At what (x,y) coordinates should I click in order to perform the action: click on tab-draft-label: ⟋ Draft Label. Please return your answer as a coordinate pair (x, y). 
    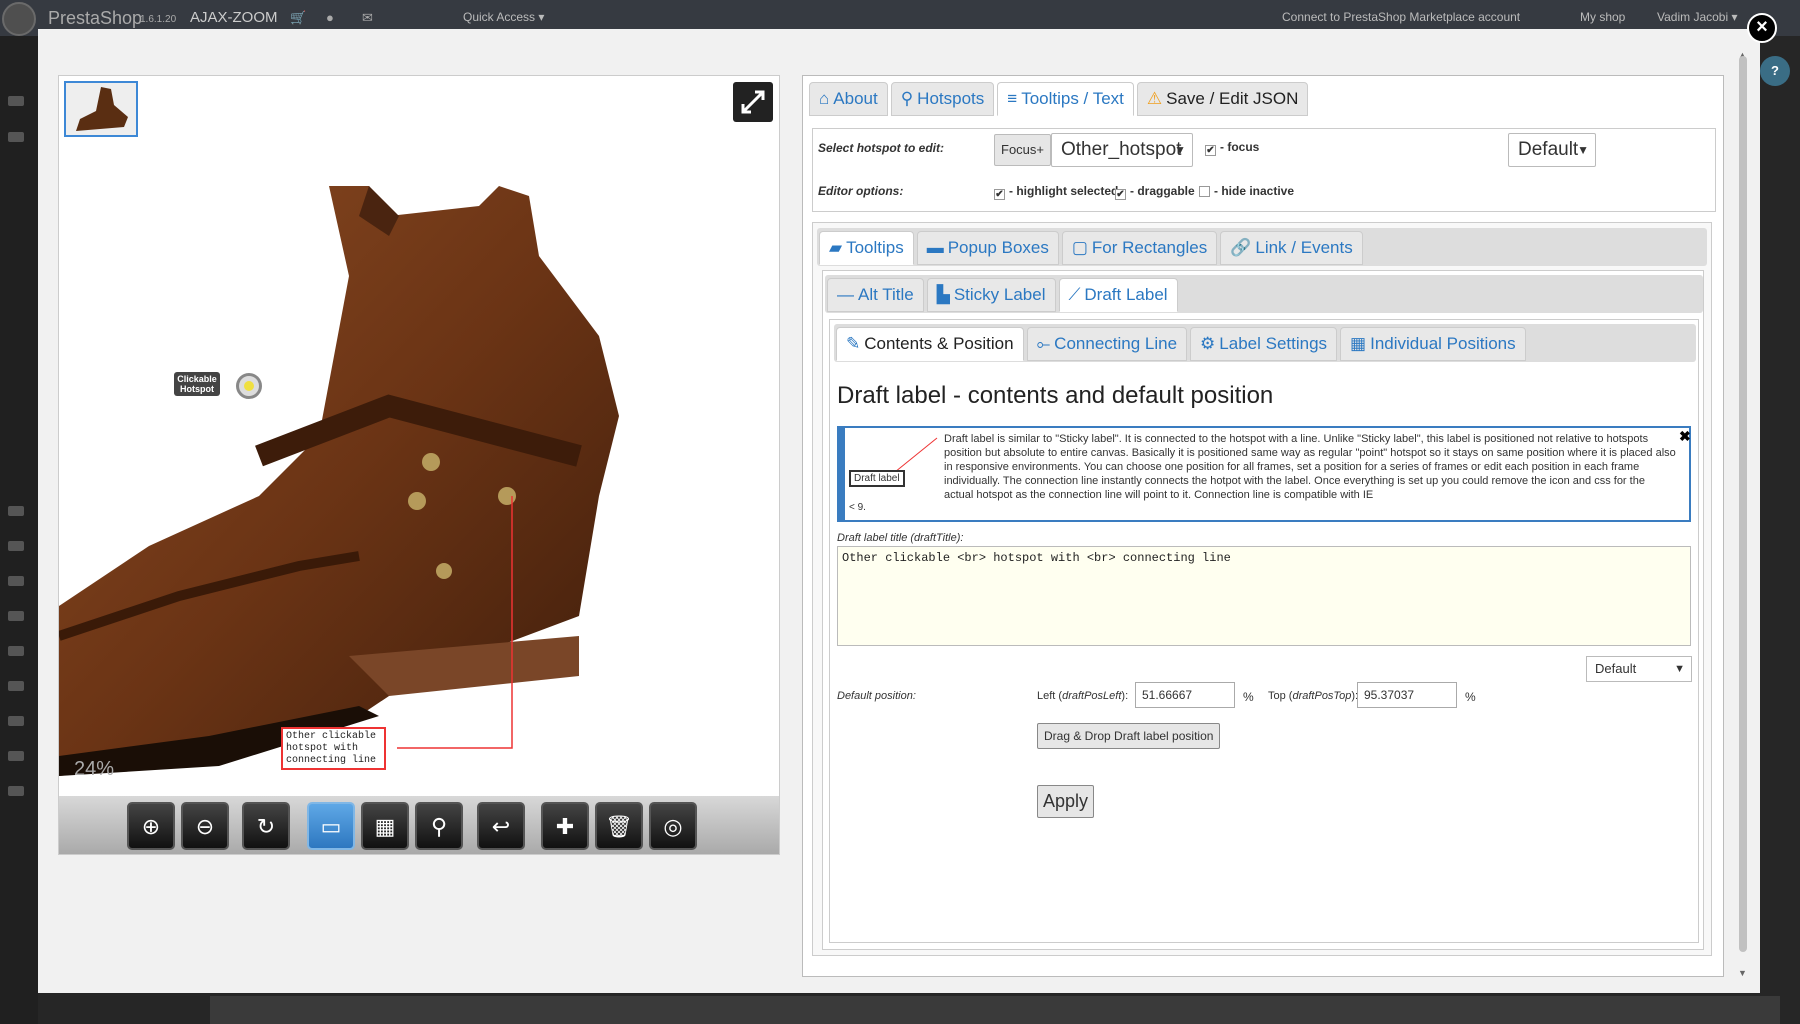
    Looking at the image, I should click on (1118, 295).